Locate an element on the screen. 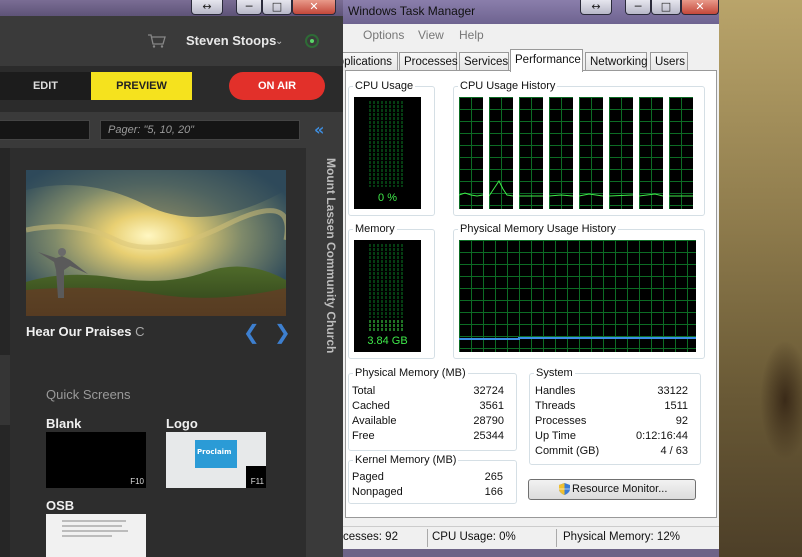 This screenshot has width=802, height=557. stat-label: Nonpaged is located at coordinates (377, 492).